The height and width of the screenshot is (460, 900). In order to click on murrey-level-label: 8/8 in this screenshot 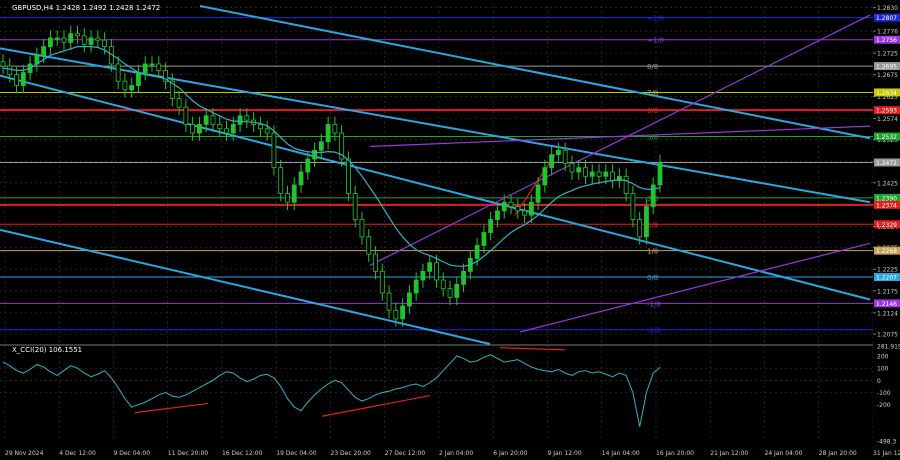, I will do `click(652, 67)`.